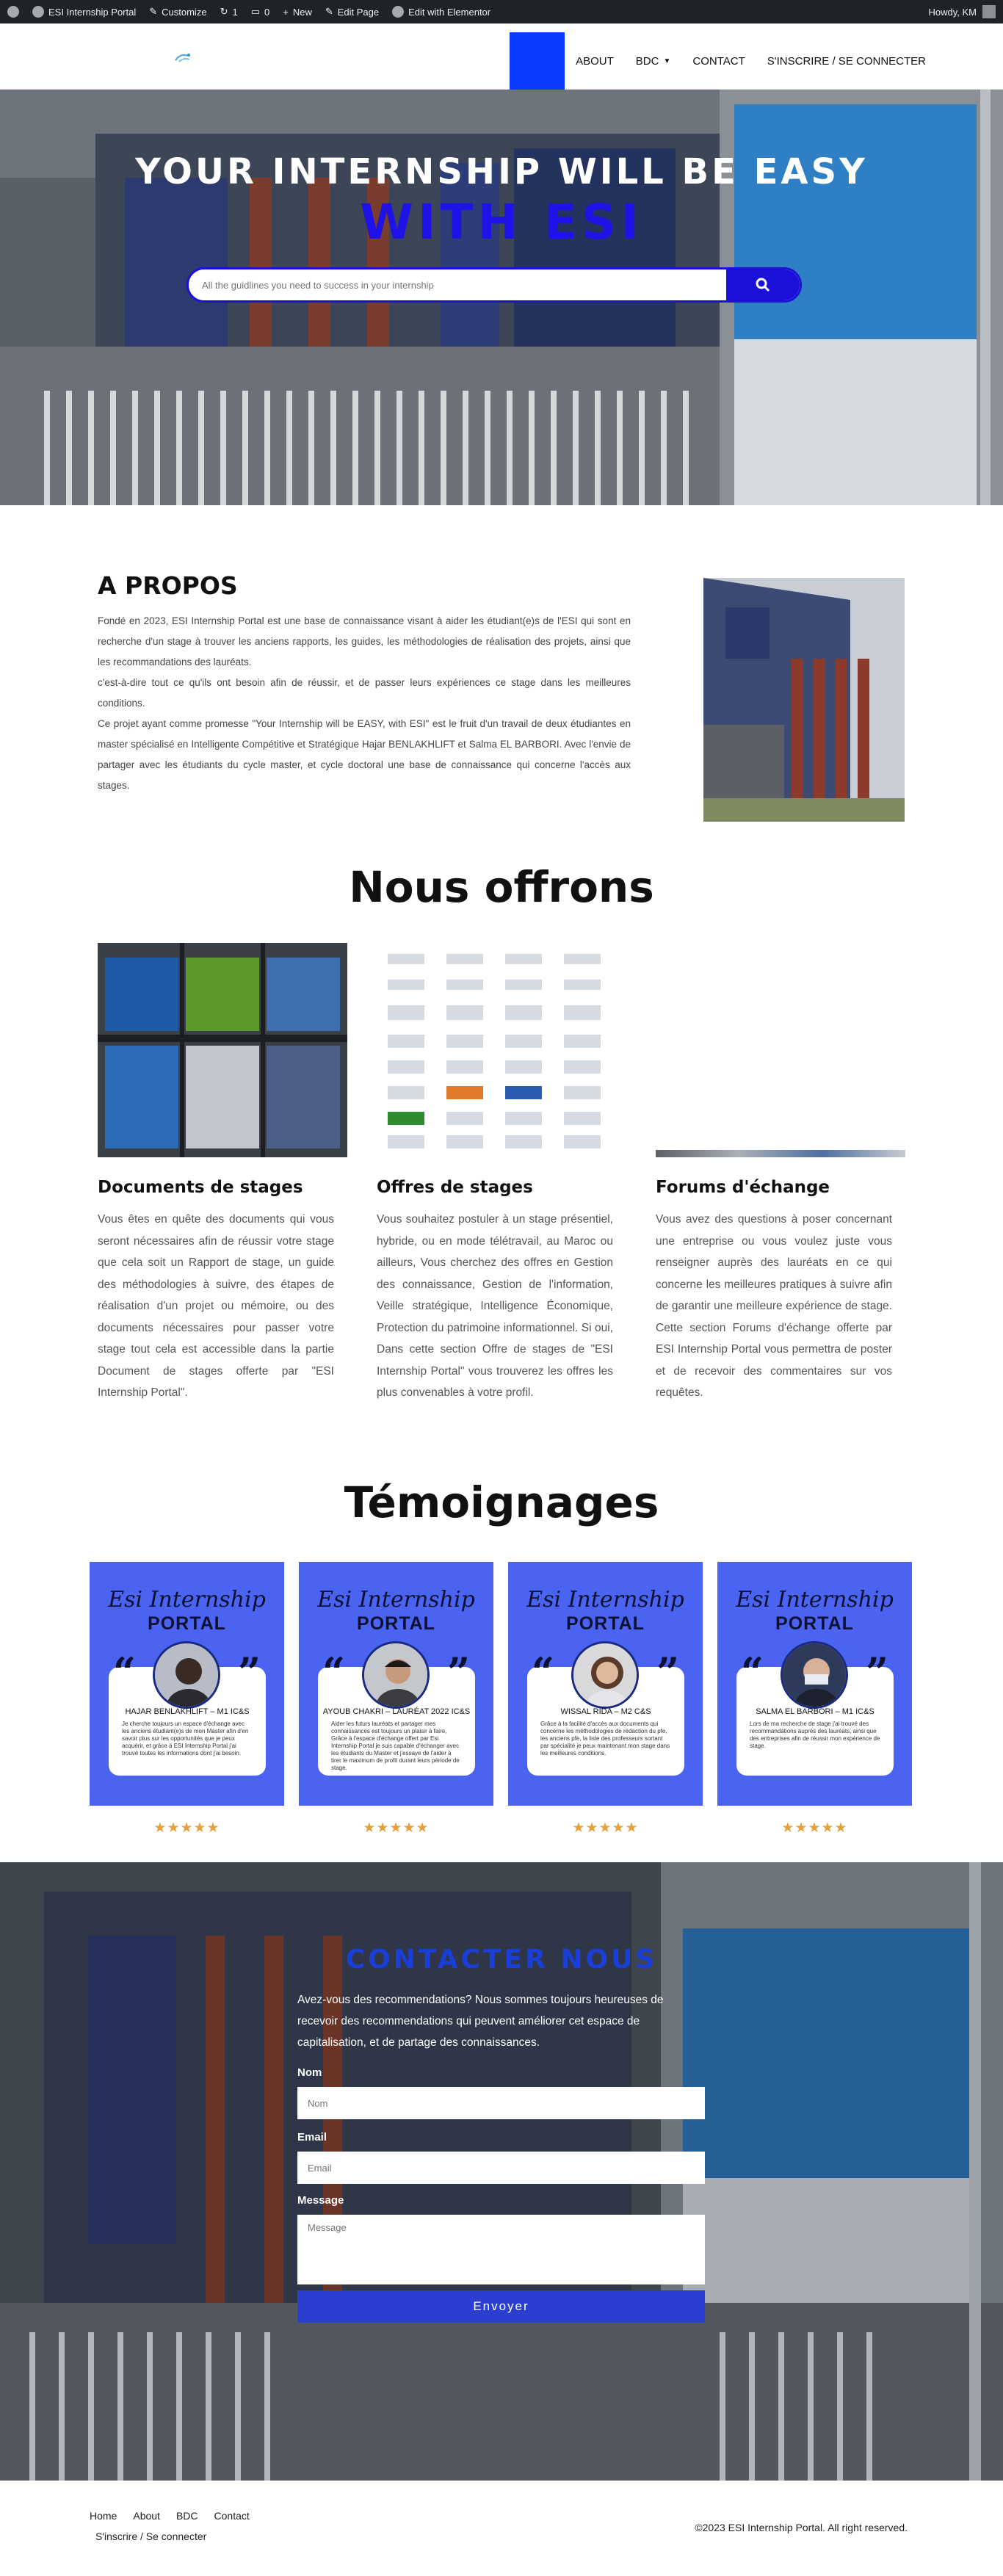 The image size is (1003, 2576). What do you see at coordinates (286, 12) in the screenshot?
I see `plus-icon: +` at bounding box center [286, 12].